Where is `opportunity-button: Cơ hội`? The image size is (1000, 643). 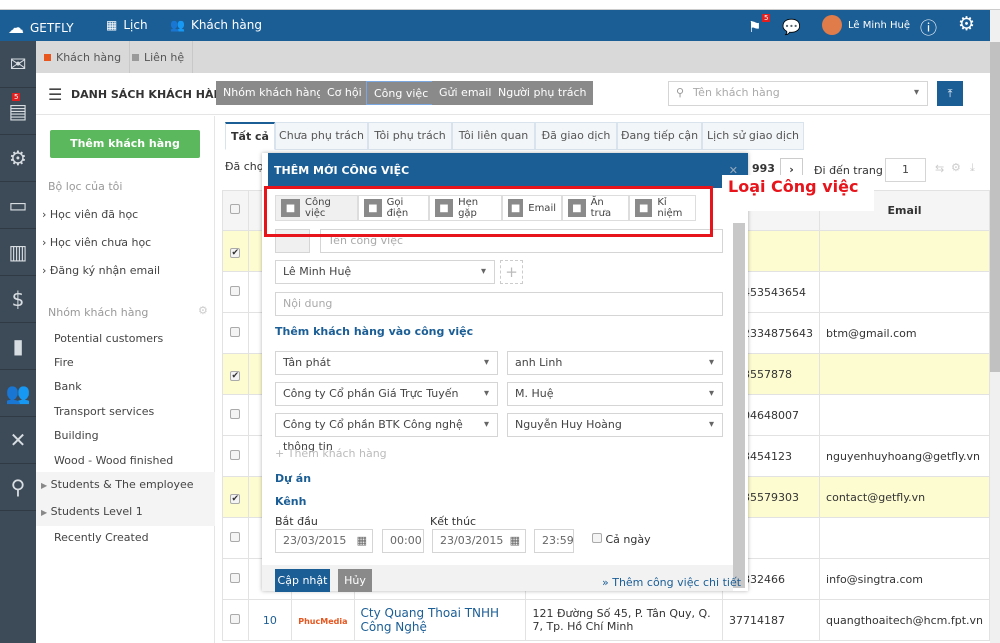
opportunity-button: Cơ hội is located at coordinates (344, 93).